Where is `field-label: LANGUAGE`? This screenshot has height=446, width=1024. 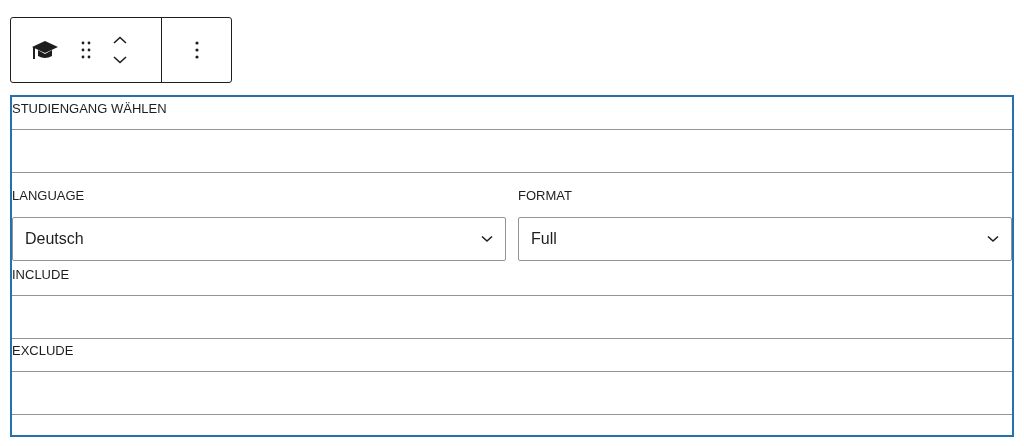
field-label: LANGUAGE is located at coordinates (49, 196).